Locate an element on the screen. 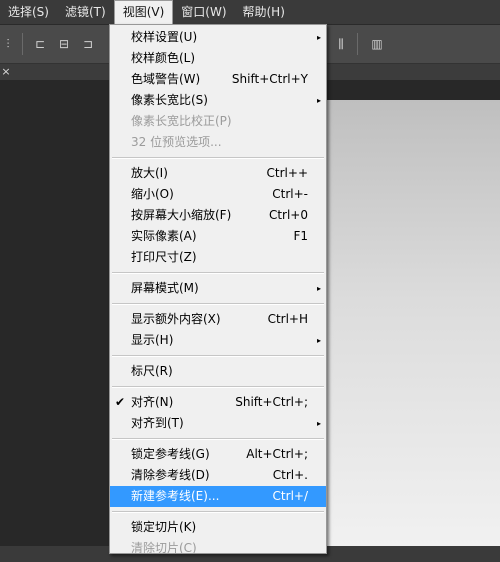  menu-item: 对齐到(T) ▸ is located at coordinates (218, 423).